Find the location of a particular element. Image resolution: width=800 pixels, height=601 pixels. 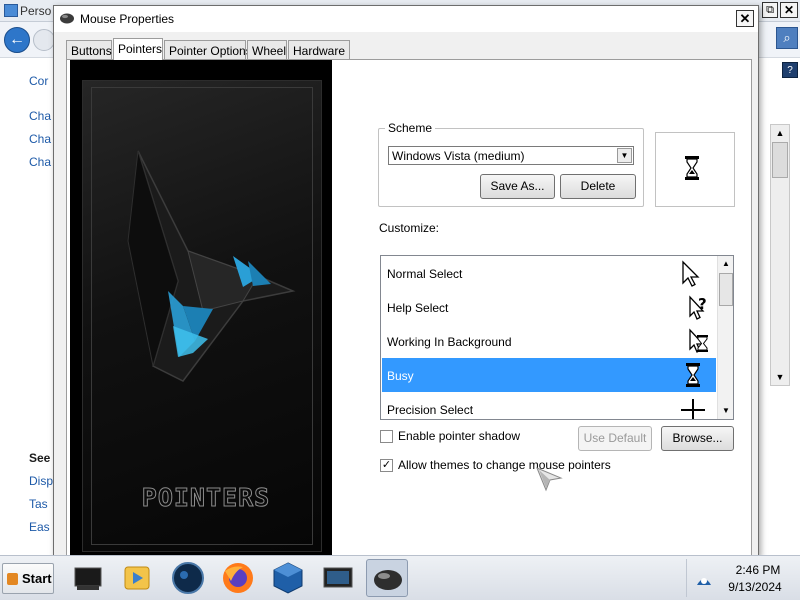

list-item-normal-select: Normal Select is located at coordinates (549, 273).